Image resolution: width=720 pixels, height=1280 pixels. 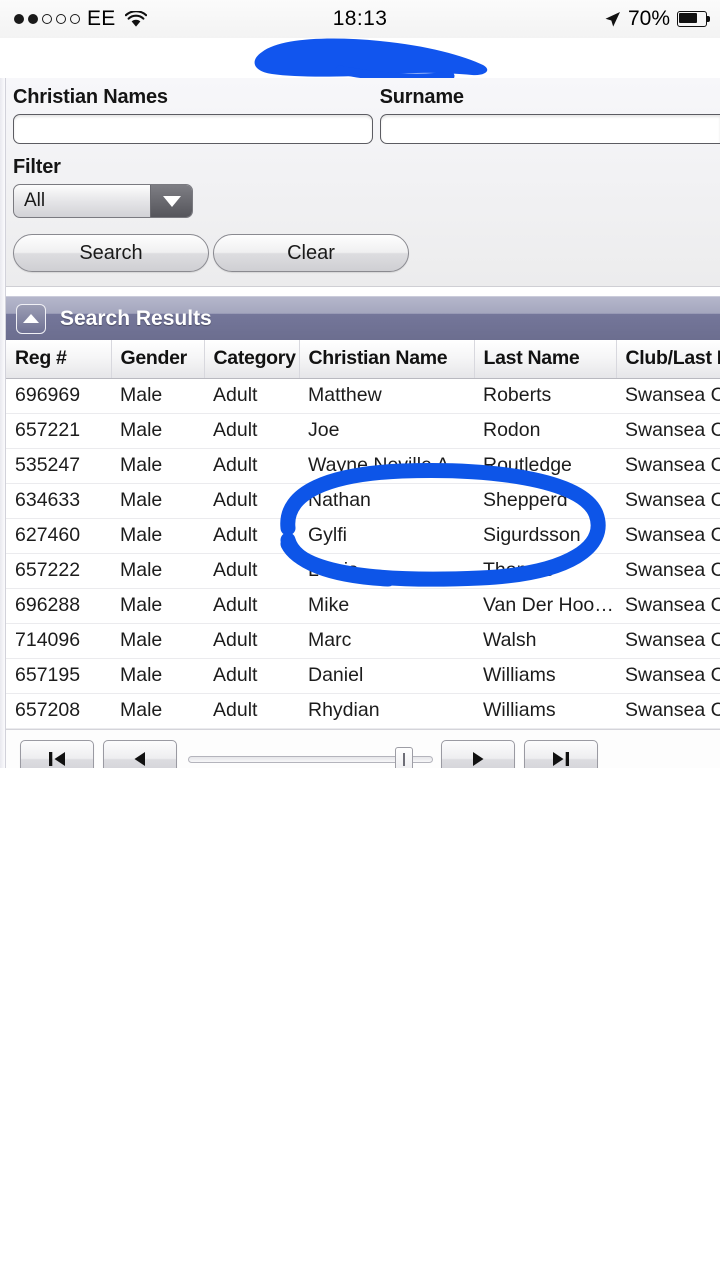 What do you see at coordinates (35, 200) in the screenshot?
I see `filter-selected-value: All` at bounding box center [35, 200].